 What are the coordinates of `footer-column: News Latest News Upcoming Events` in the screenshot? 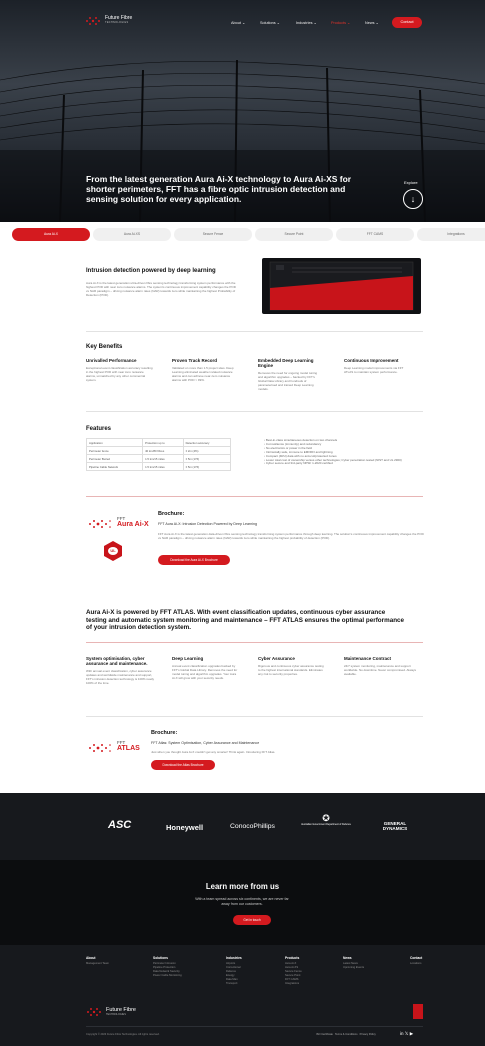 It's located at (363, 963).